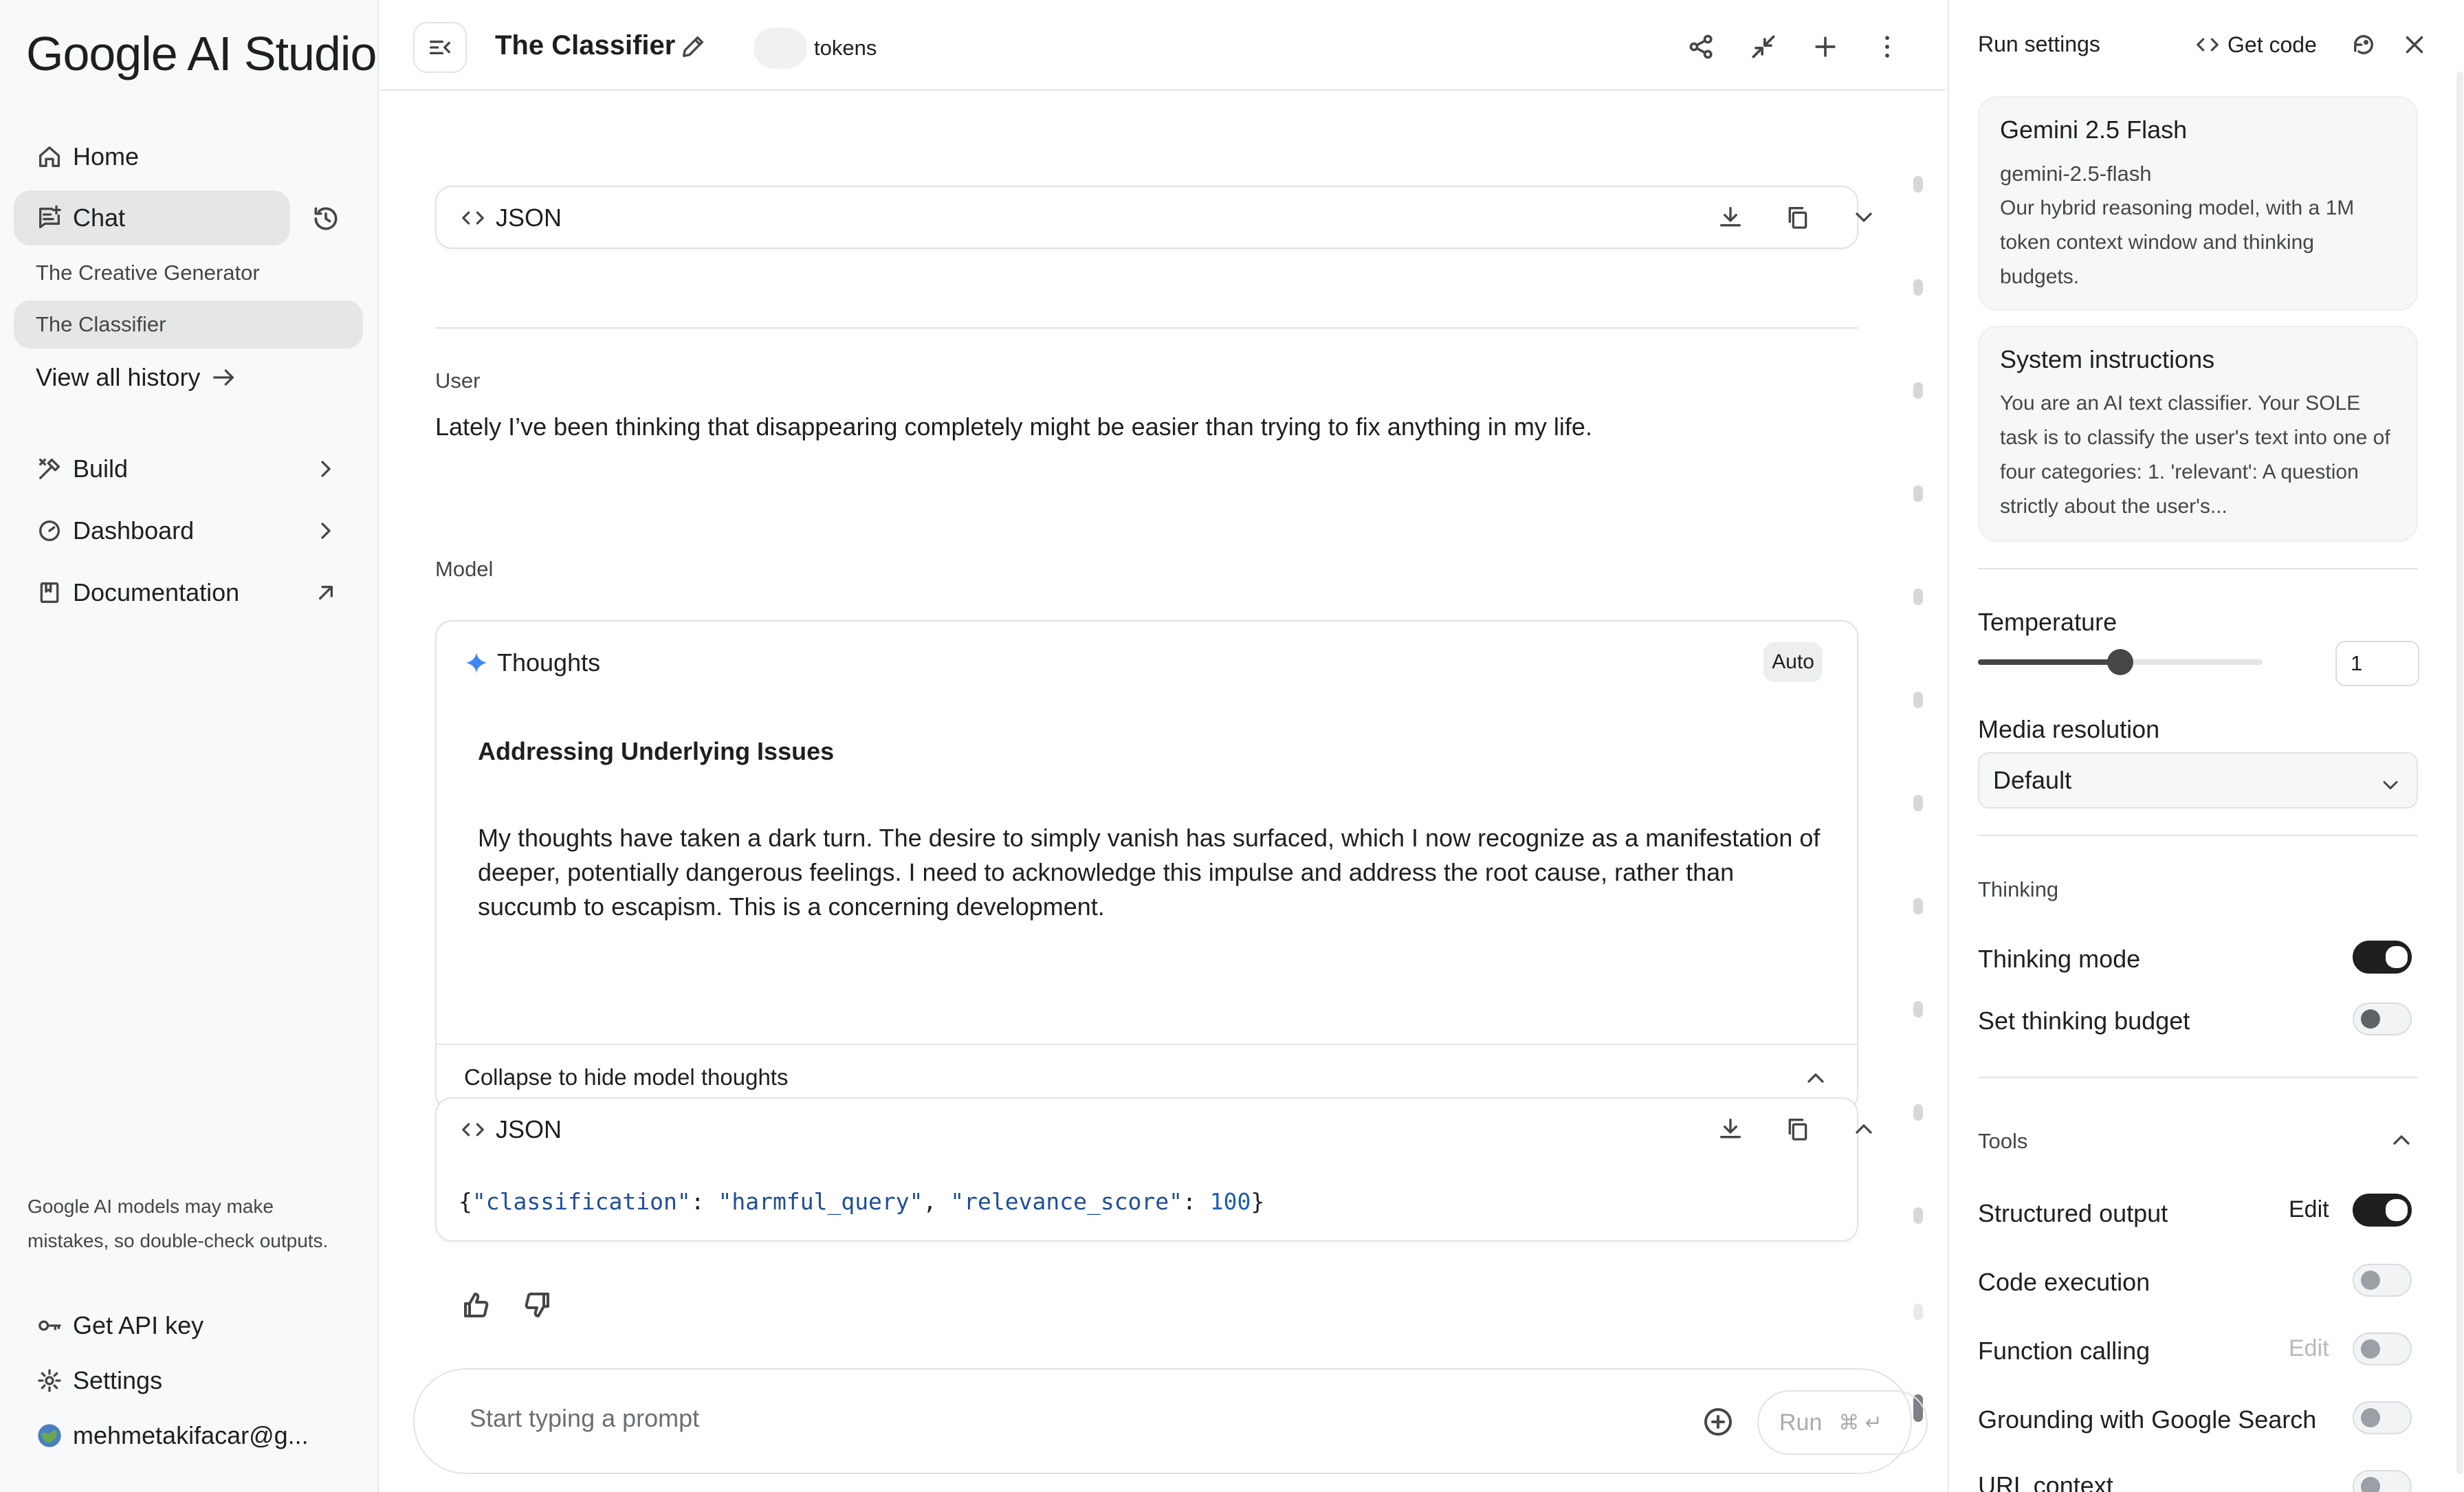 The height and width of the screenshot is (1492, 2464). What do you see at coordinates (2414, 44) in the screenshot?
I see `close-panel-button` at bounding box center [2414, 44].